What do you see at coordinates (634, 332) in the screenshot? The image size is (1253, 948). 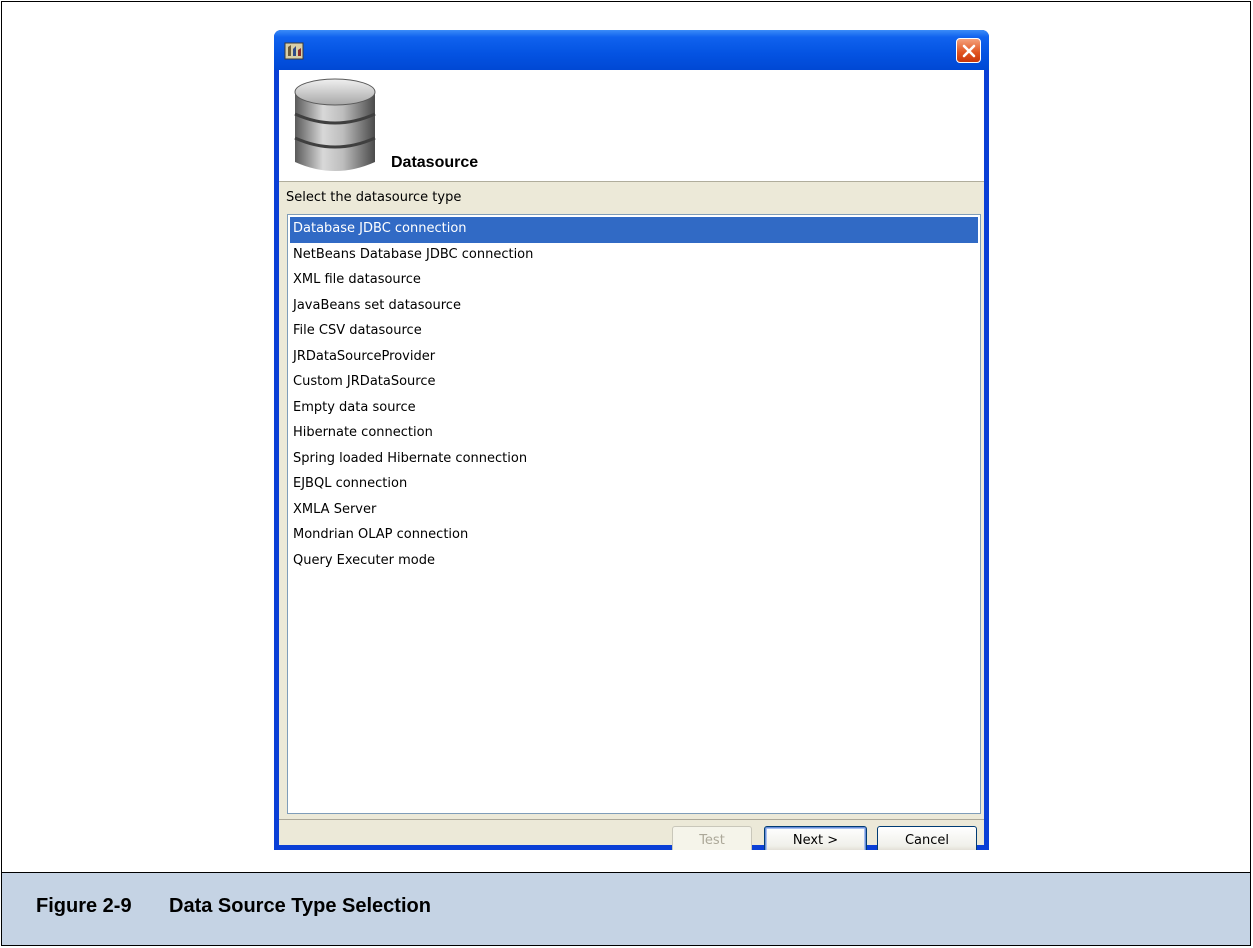 I see `list-item: File CSV datasource` at bounding box center [634, 332].